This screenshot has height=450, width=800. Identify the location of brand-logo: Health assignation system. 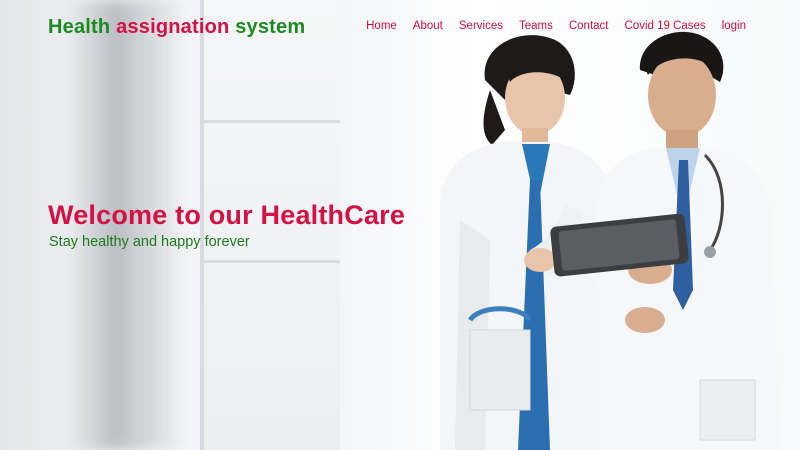
(176, 27).